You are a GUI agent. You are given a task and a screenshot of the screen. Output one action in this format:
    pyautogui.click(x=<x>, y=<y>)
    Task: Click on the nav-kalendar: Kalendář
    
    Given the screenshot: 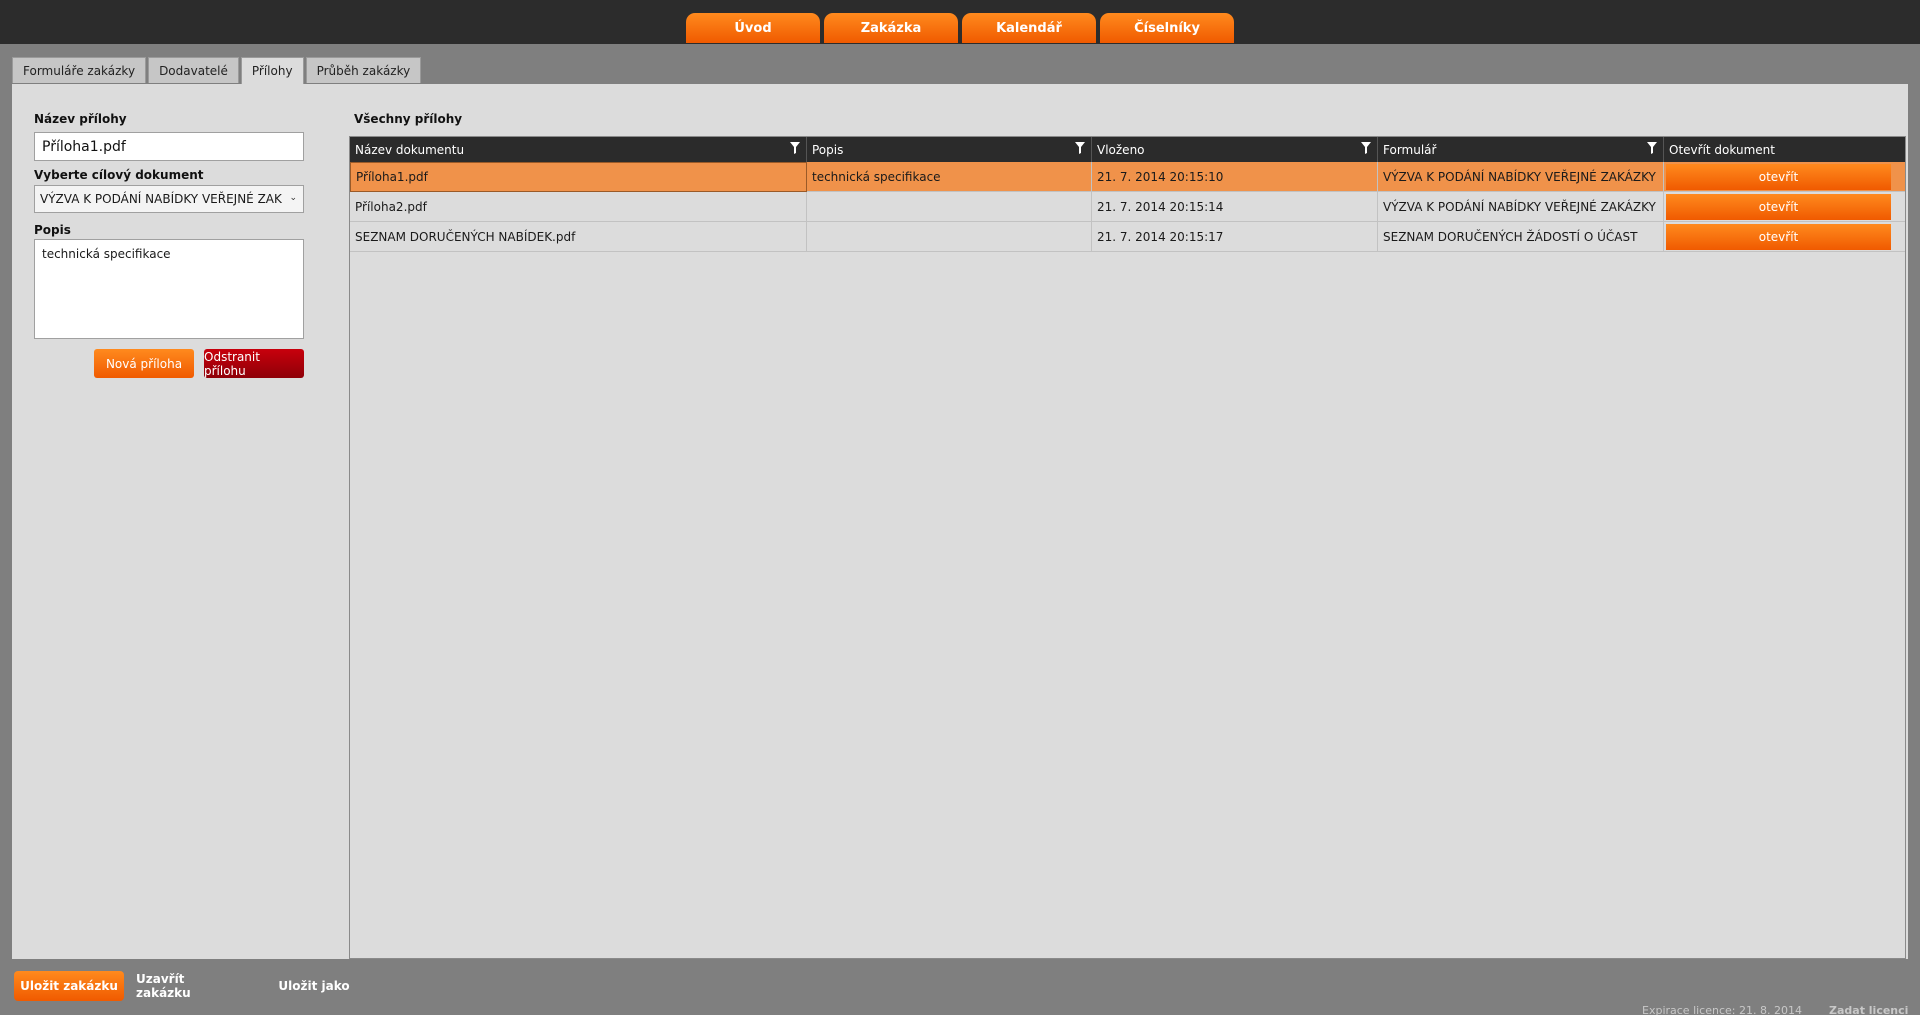 What is the action you would take?
    pyautogui.click(x=1029, y=28)
    